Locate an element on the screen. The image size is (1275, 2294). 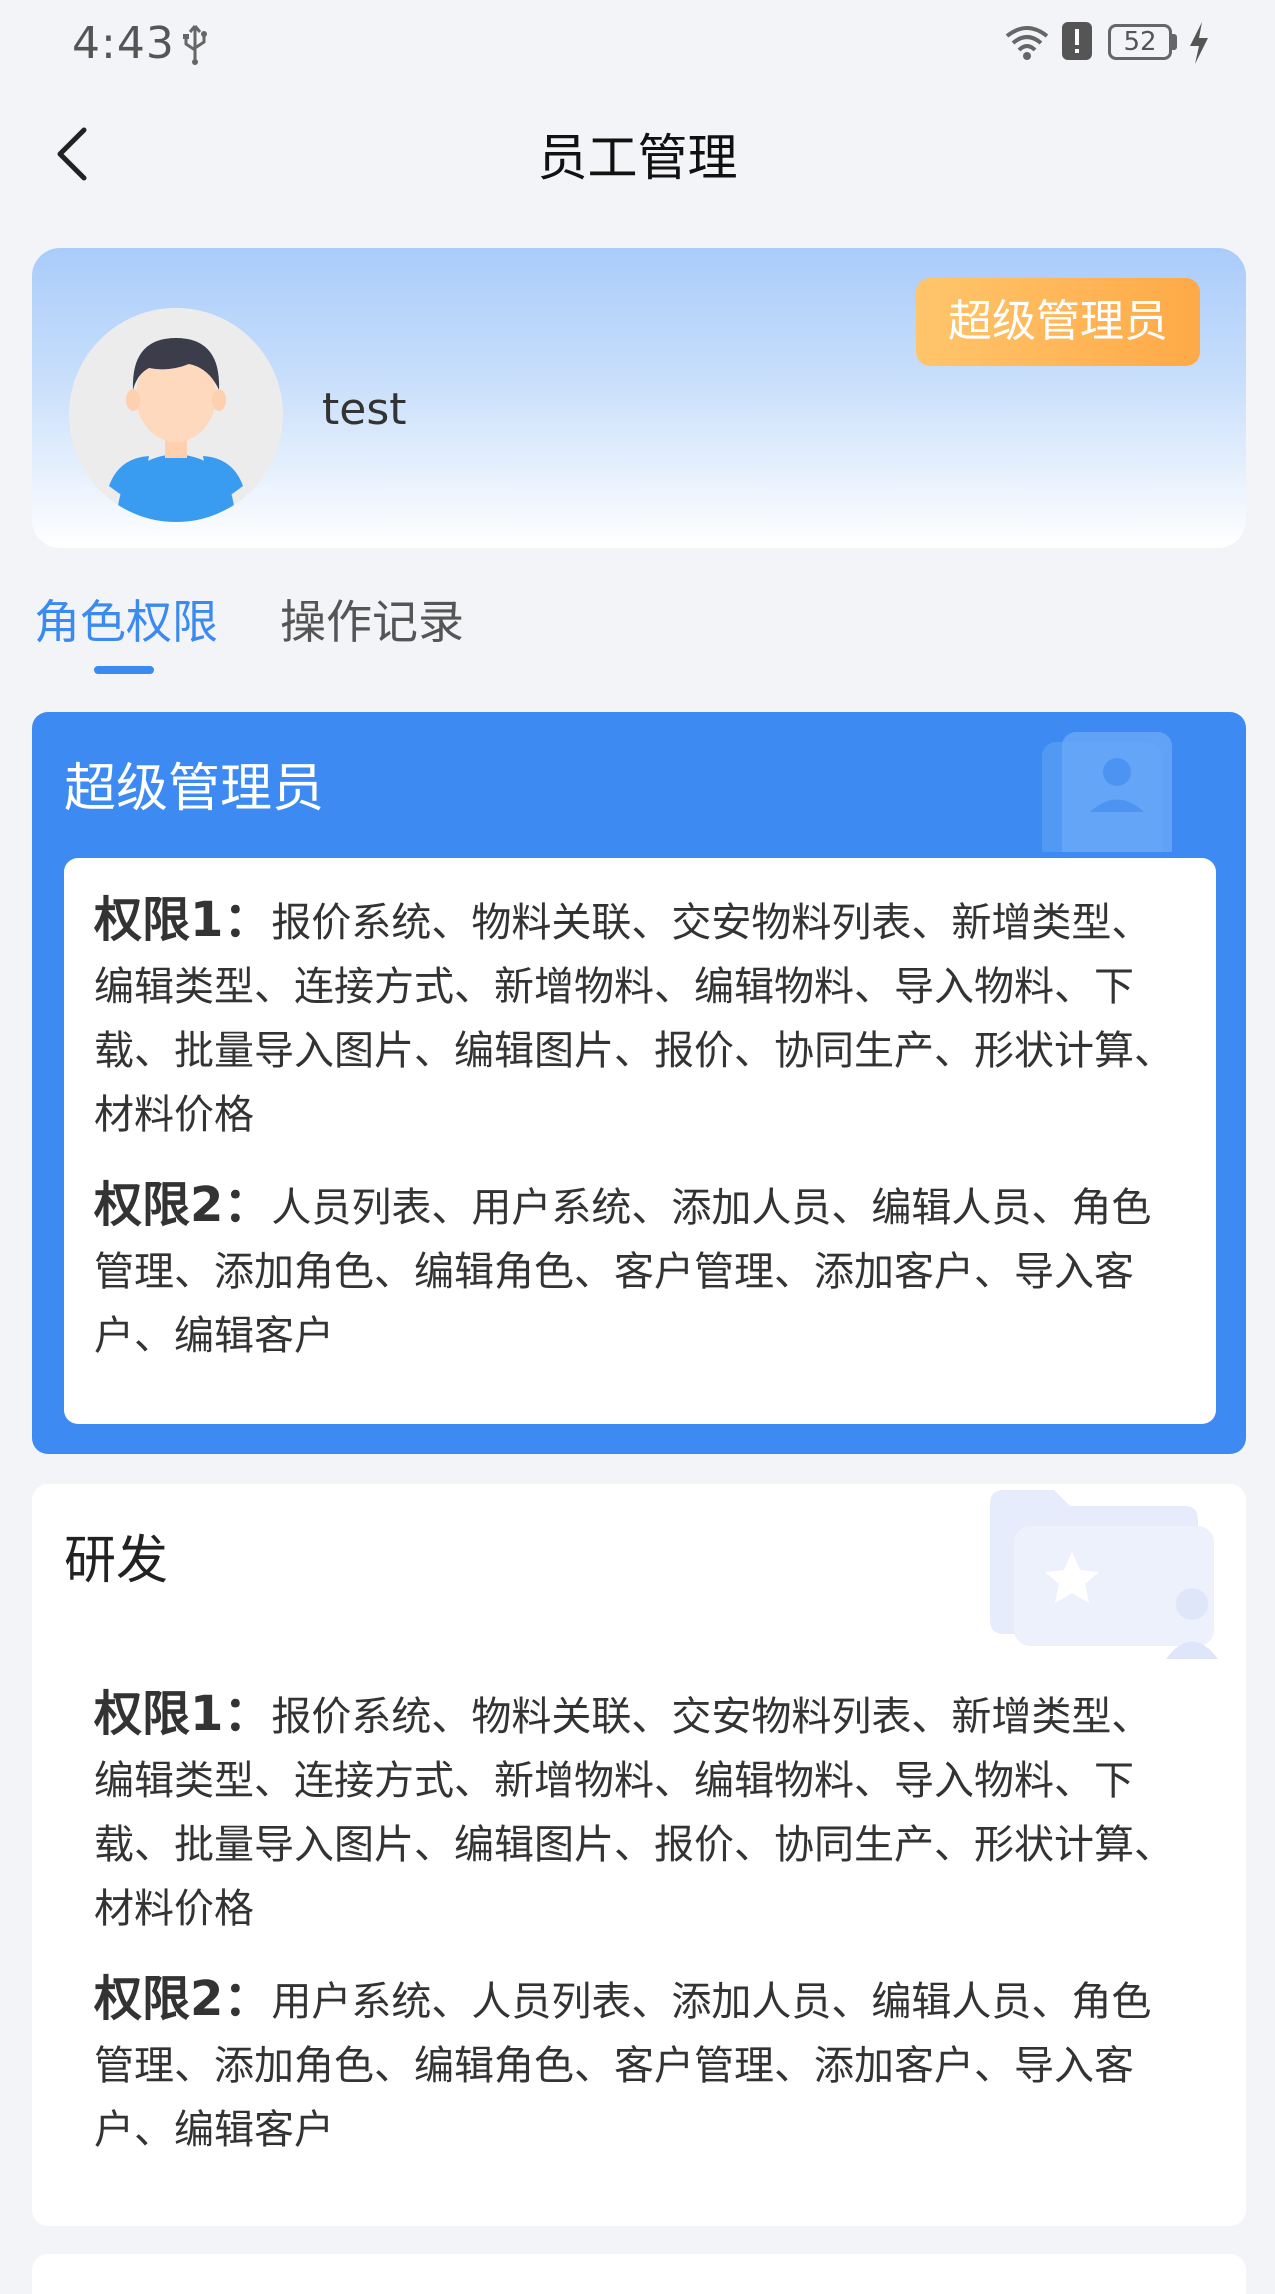
user-avatar-icon is located at coordinates (176, 415).